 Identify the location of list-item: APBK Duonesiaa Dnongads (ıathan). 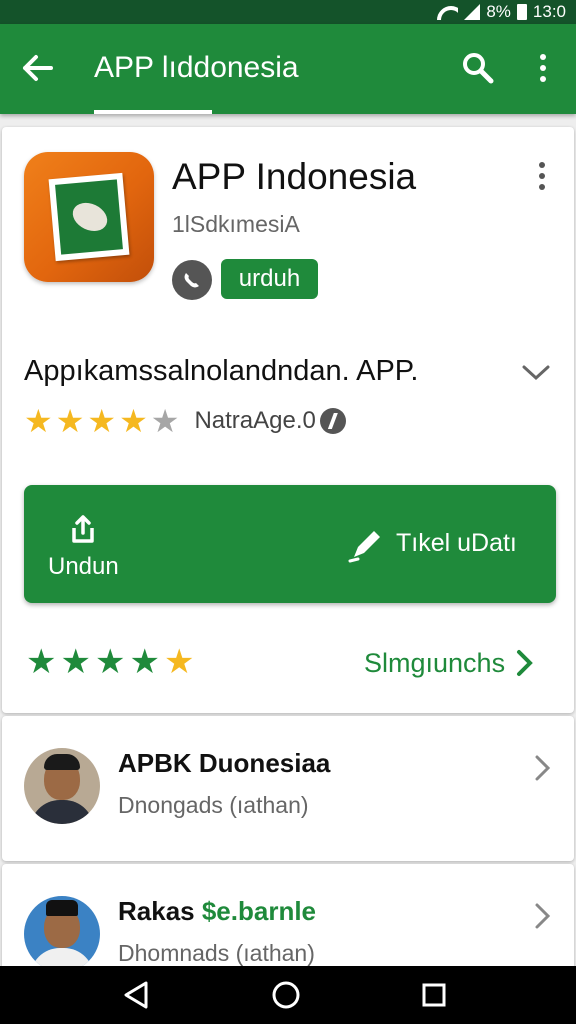
(288, 788).